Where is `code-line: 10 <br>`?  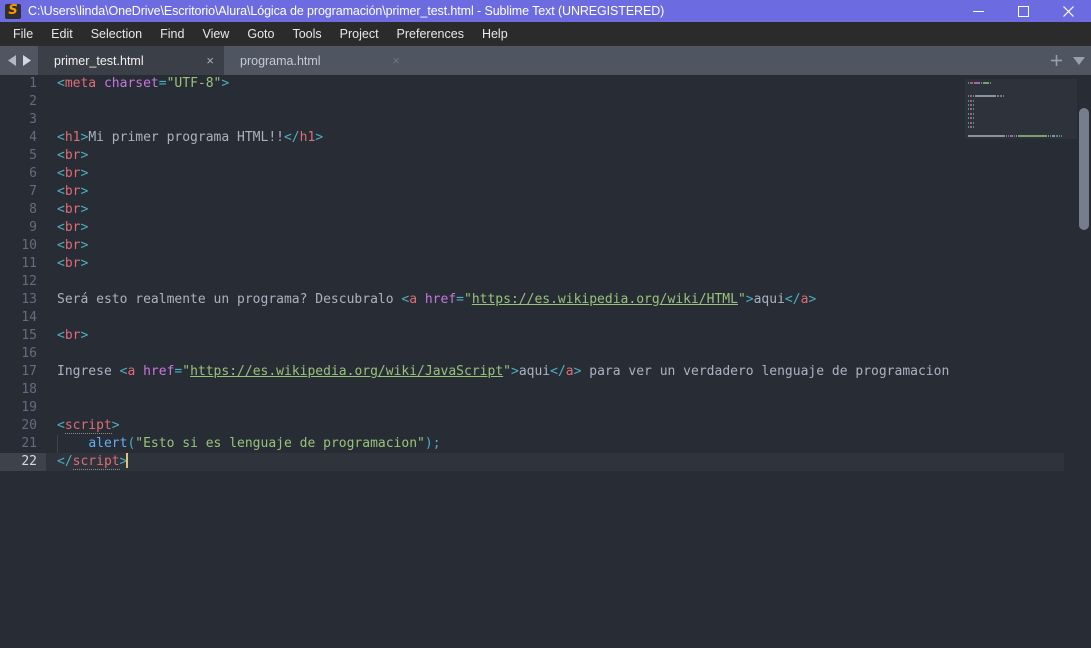 code-line: 10 <br> is located at coordinates (532, 246).